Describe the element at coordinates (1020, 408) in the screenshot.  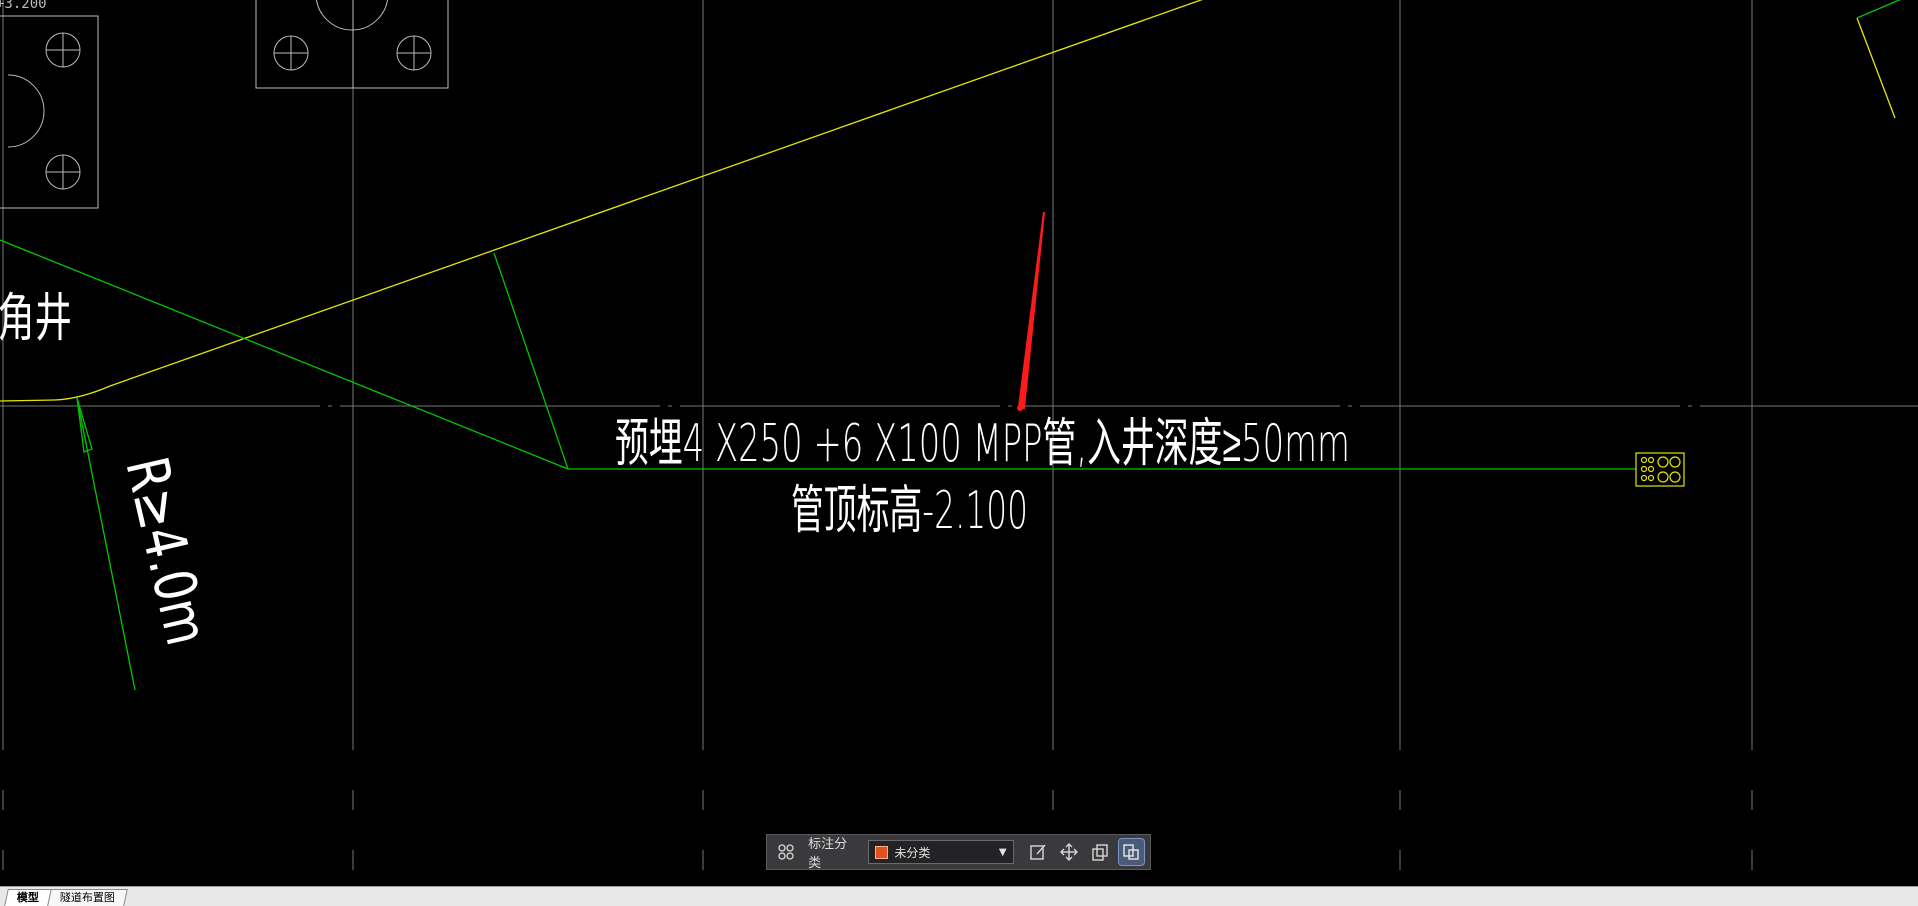
I see `red-arrow-tip` at that location.